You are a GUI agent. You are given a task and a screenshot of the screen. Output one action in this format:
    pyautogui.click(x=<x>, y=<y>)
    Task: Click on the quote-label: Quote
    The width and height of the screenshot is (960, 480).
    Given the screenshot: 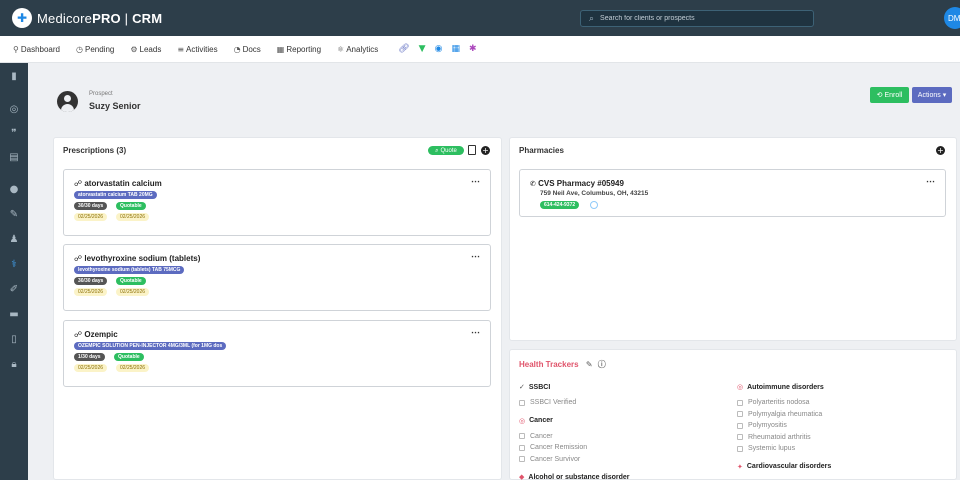 What is the action you would take?
    pyautogui.click(x=448, y=150)
    